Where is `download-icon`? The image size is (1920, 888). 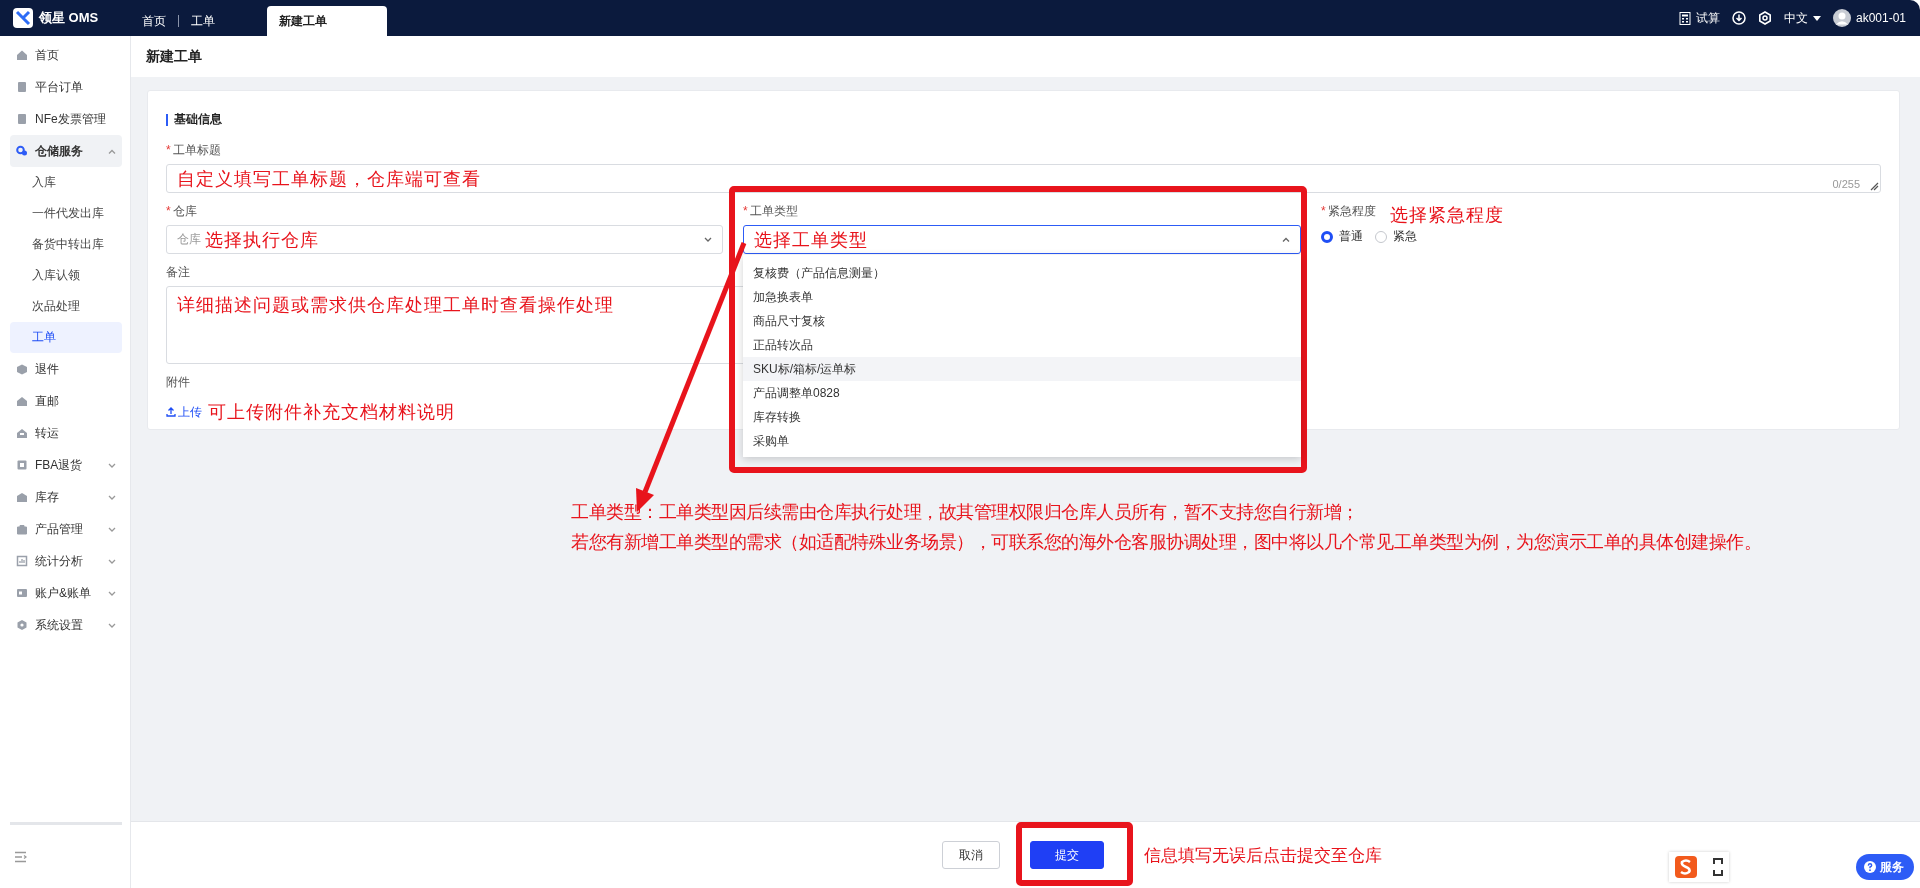
download-icon is located at coordinates (1738, 18).